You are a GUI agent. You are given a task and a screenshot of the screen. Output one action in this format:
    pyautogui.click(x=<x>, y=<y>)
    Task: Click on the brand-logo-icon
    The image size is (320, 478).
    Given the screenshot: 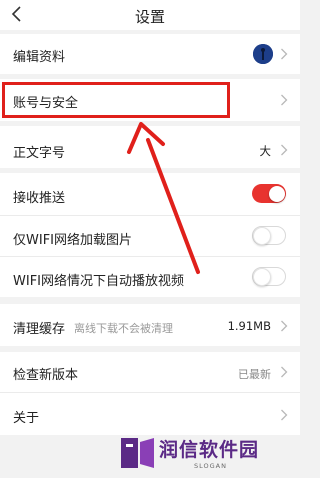 What is the action you would take?
    pyautogui.click(x=137, y=453)
    